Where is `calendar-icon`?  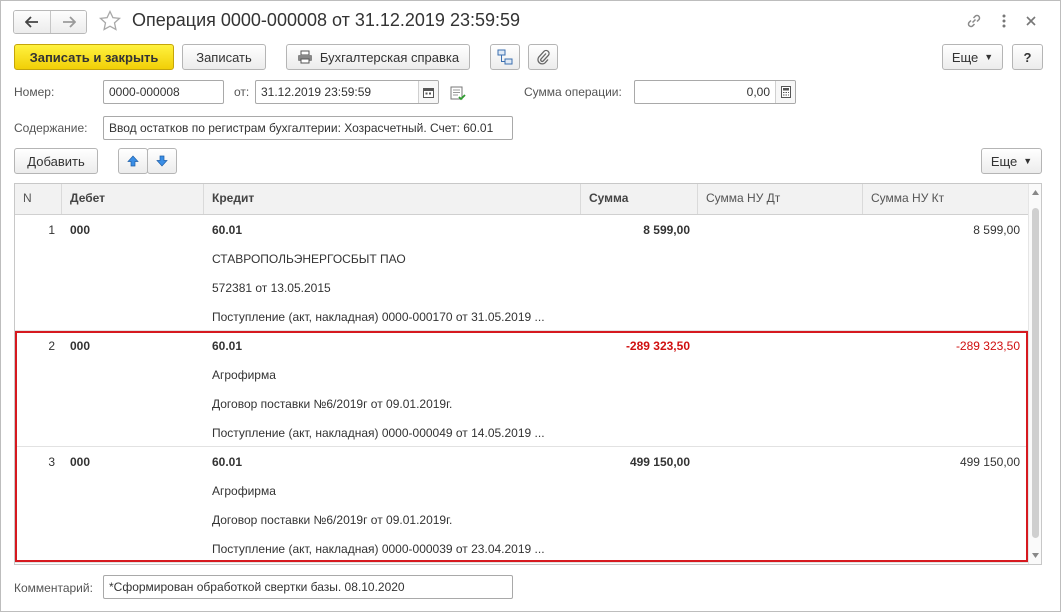
calendar-icon is located at coordinates (428, 92).